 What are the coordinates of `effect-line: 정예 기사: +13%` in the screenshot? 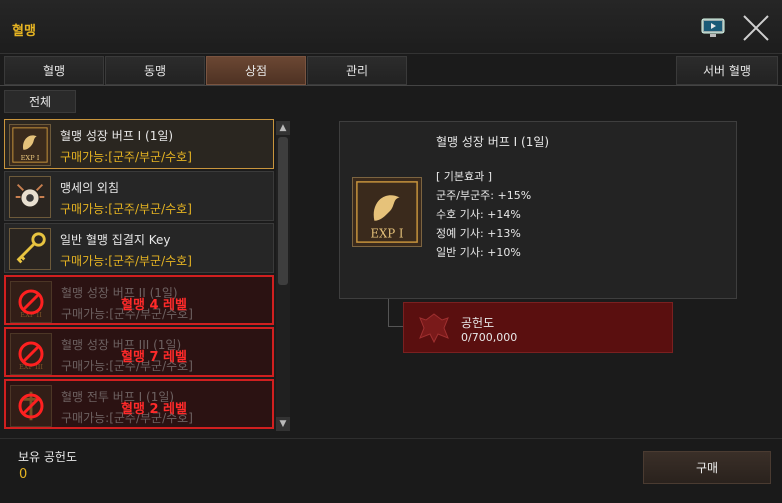 It's located at (478, 233).